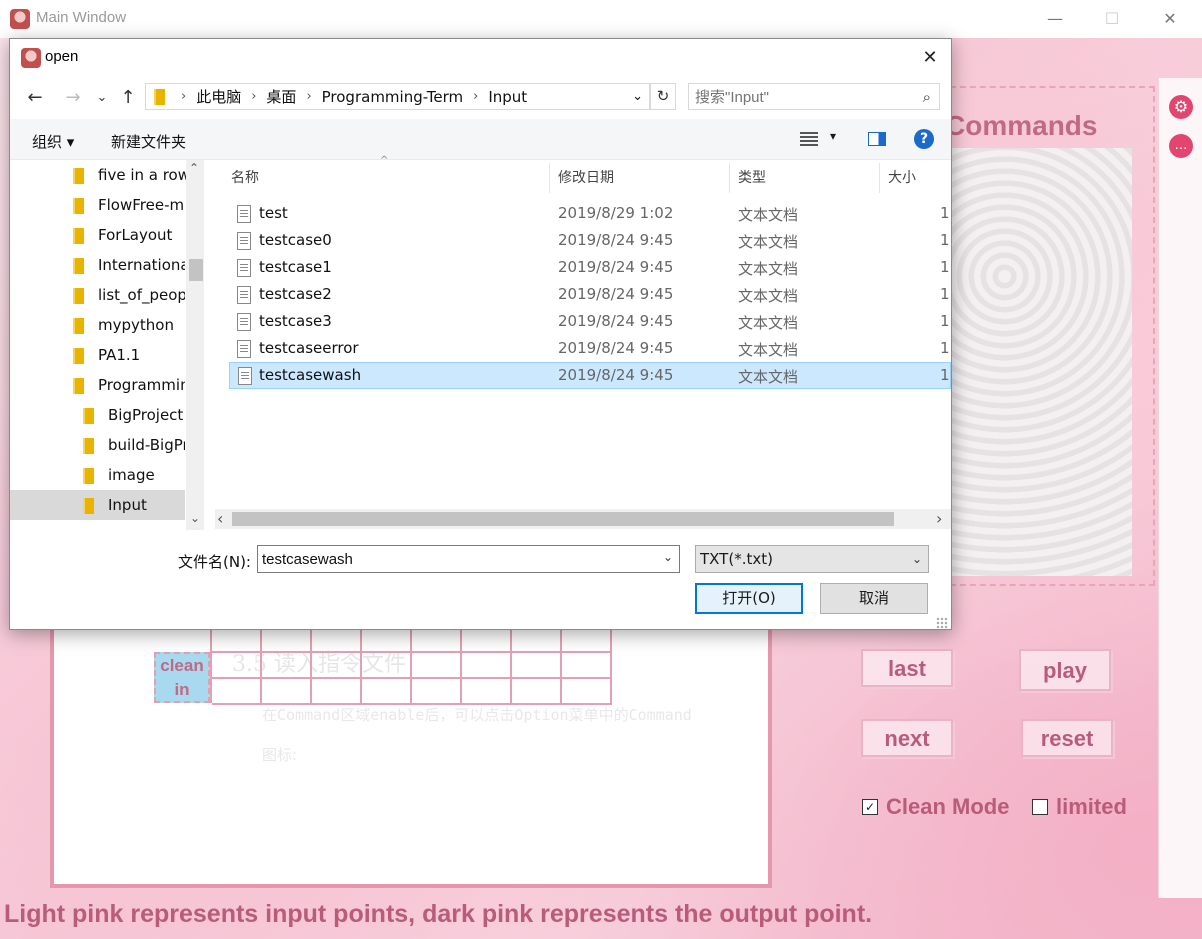  I want to click on checkbox-checked: ✓, so click(870, 807).